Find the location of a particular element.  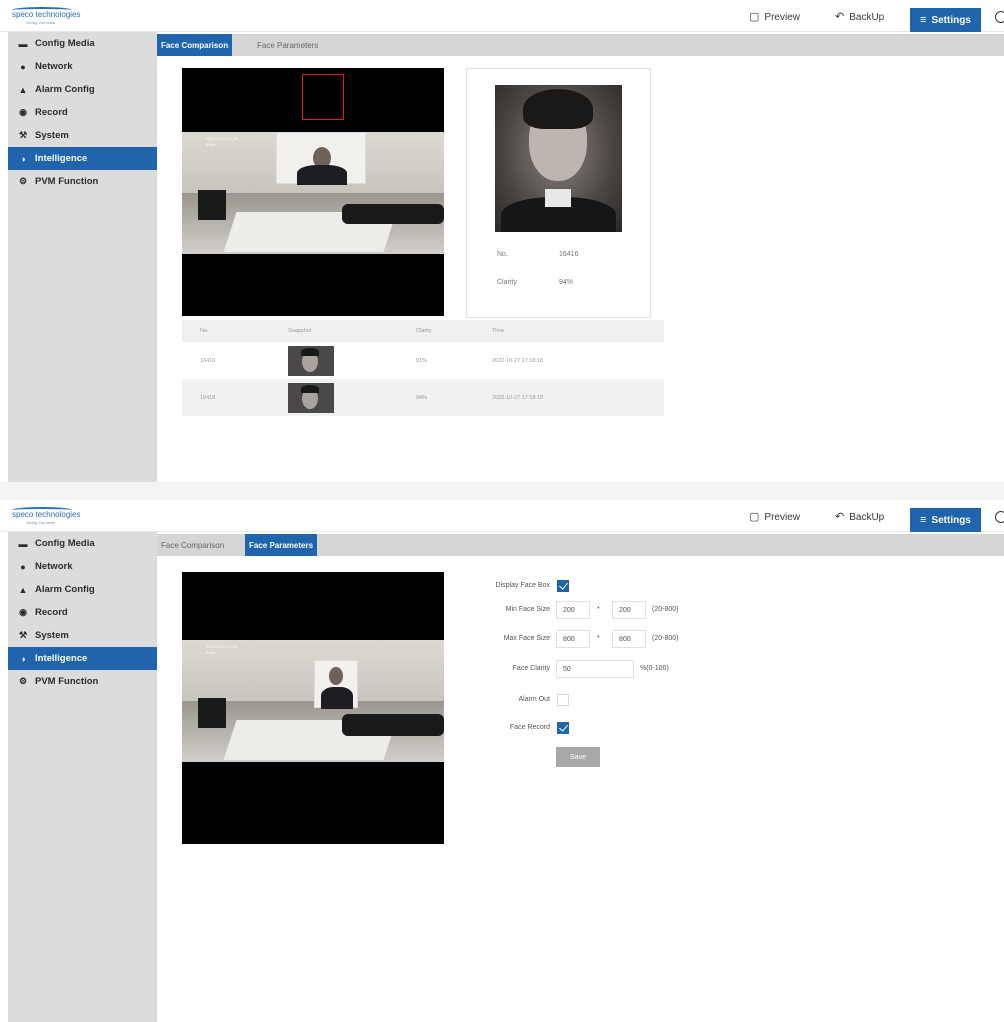

table-row: 16418 94% 2022-10-27 17:18:18 is located at coordinates (423, 397).